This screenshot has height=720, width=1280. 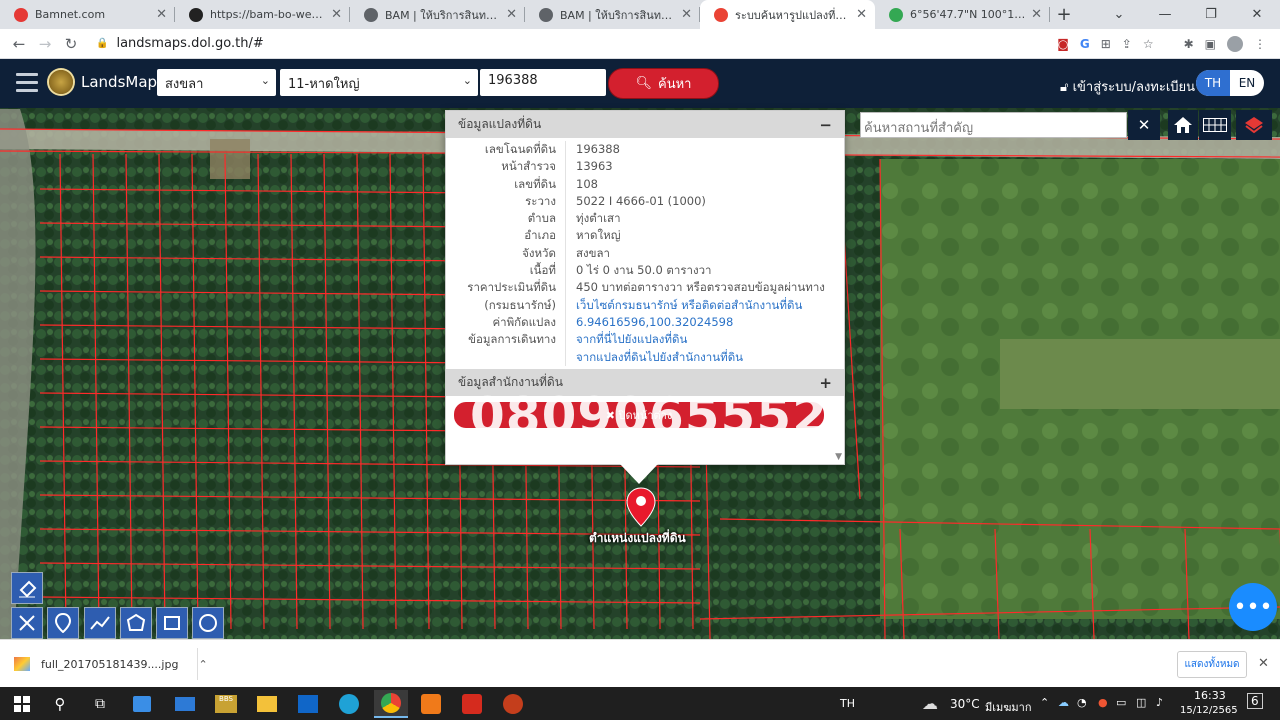 What do you see at coordinates (27, 588) in the screenshot?
I see `eraser-tool-icon` at bounding box center [27, 588].